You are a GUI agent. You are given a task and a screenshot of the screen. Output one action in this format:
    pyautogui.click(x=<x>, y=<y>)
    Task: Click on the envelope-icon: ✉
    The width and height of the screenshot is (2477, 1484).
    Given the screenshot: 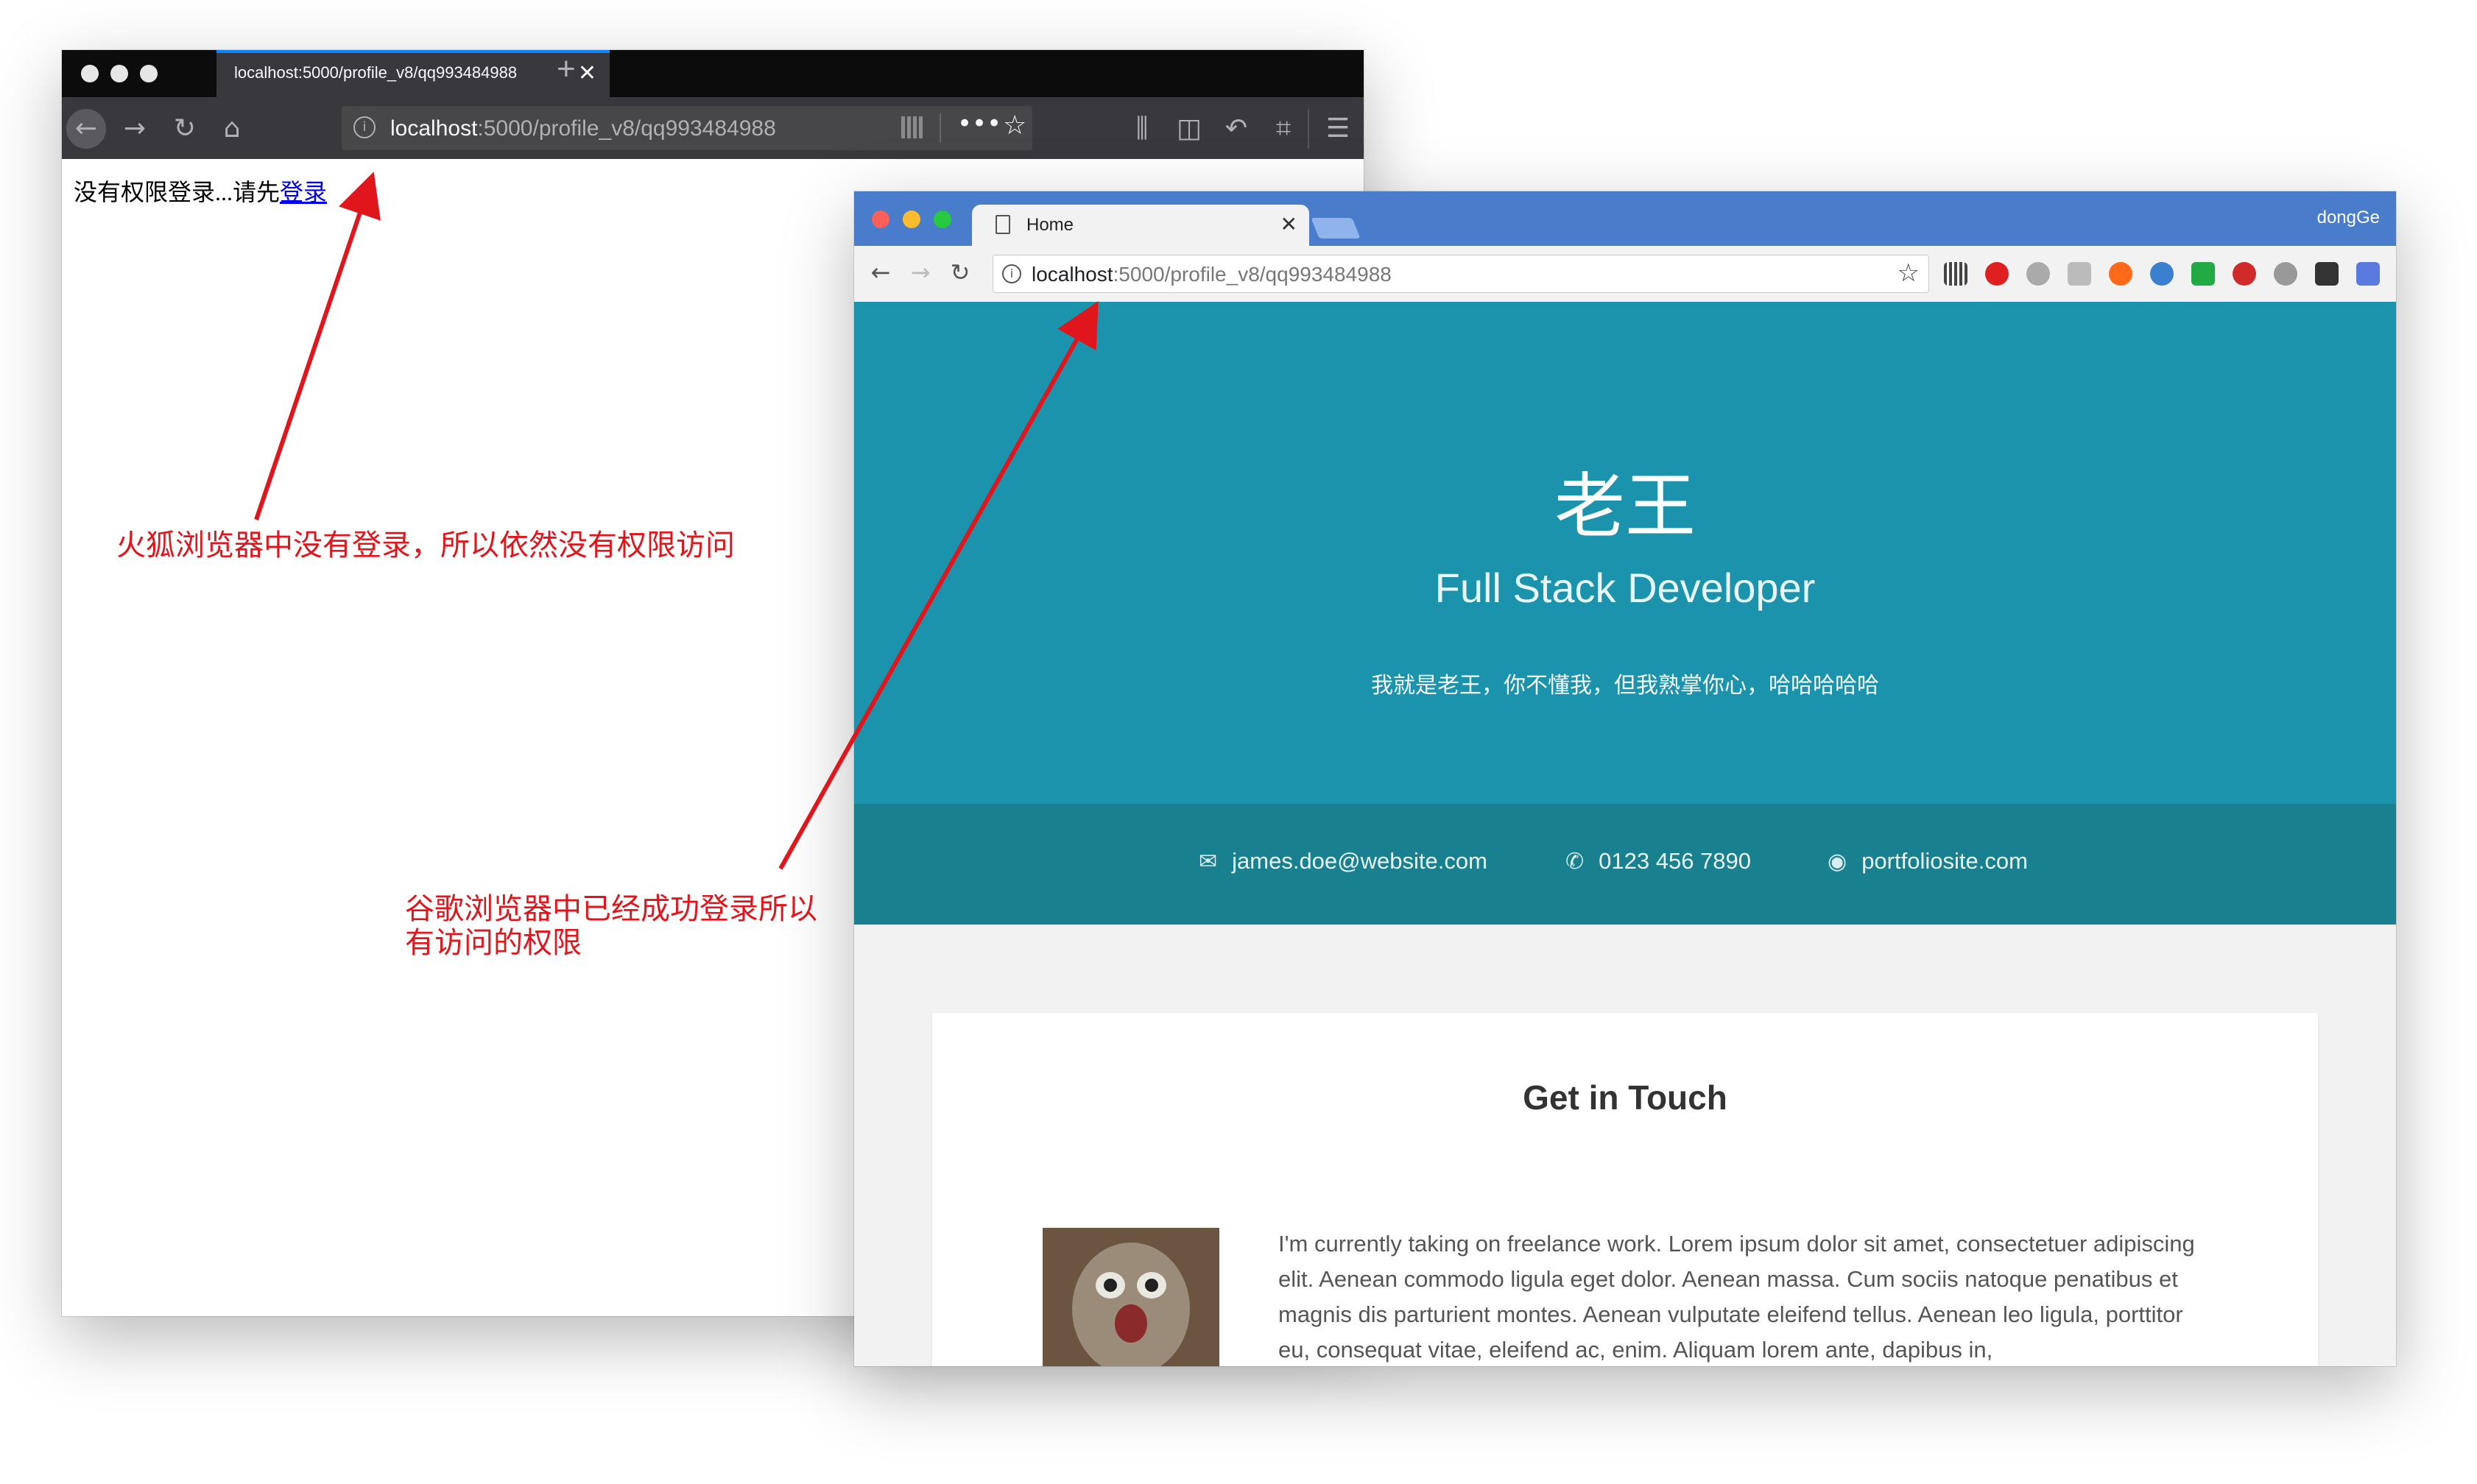 What is the action you would take?
    pyautogui.click(x=1208, y=861)
    